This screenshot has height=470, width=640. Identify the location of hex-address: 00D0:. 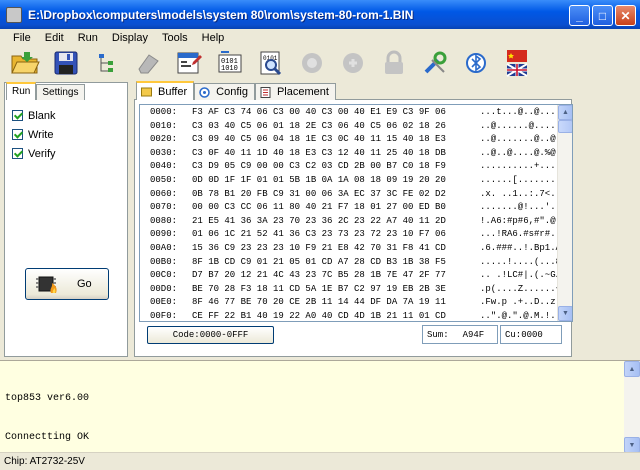
(164, 288).